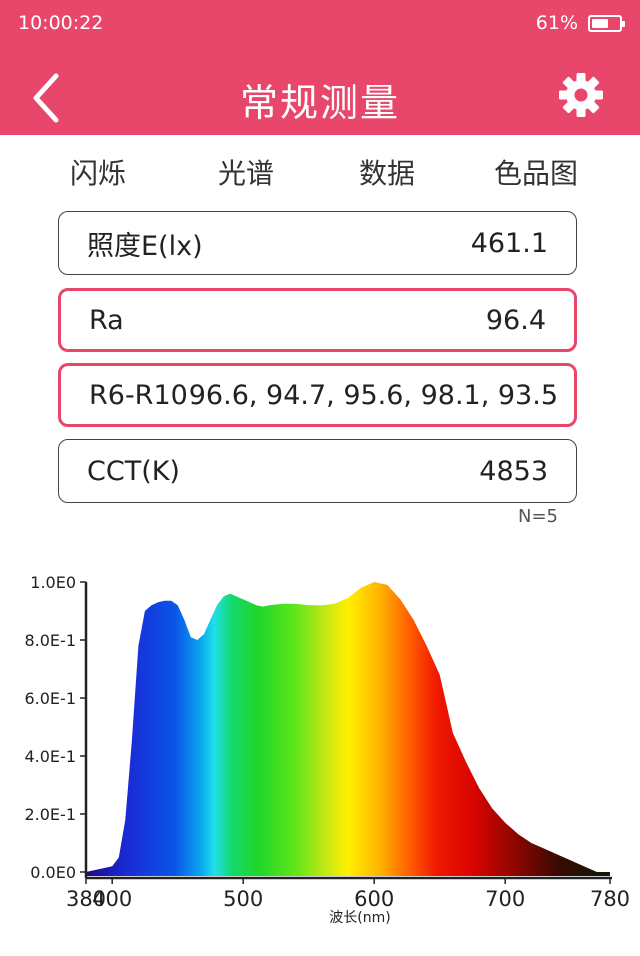 This screenshot has height=956, width=640. Describe the element at coordinates (580, 23) in the screenshot. I see `status-battery: 61%` at that location.